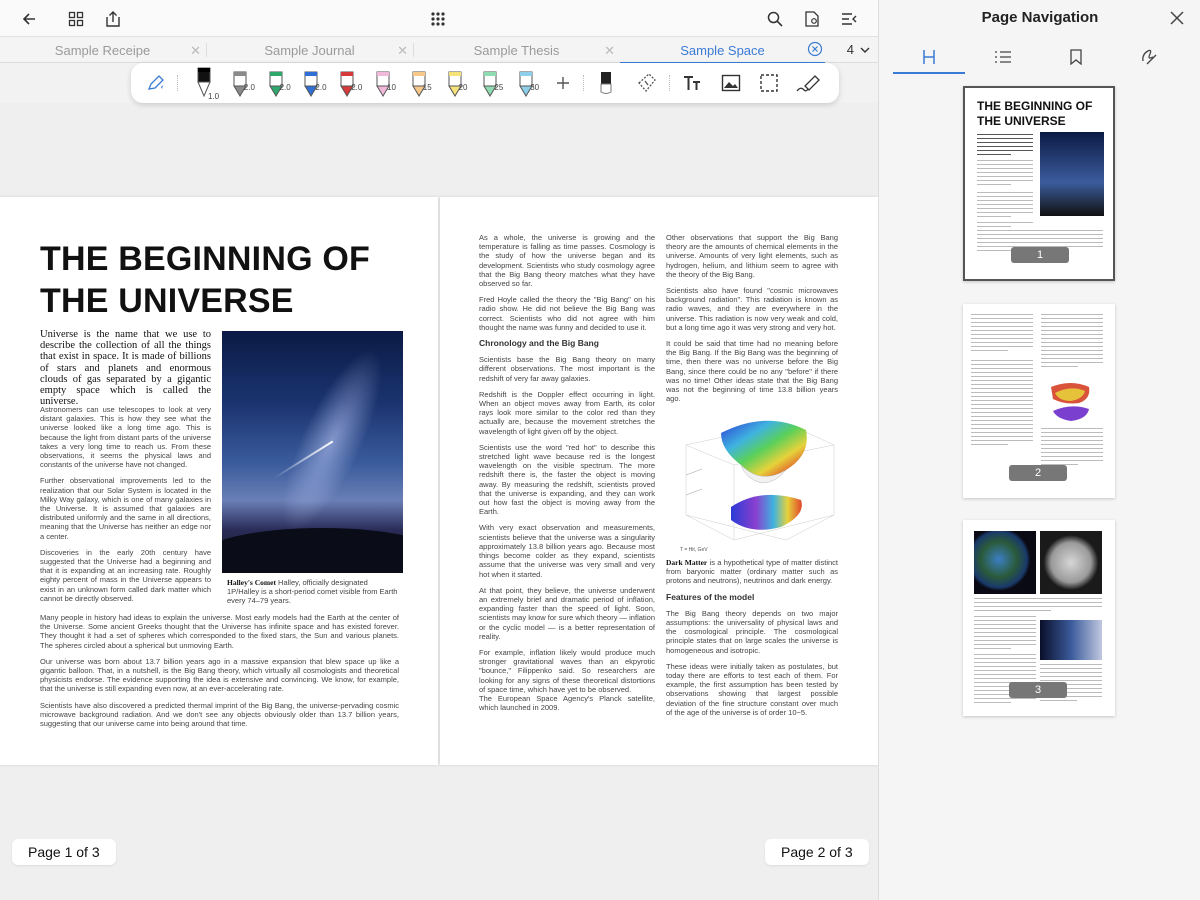 Image resolution: width=1200 pixels, height=900 pixels. I want to click on tab-outline, so click(929, 57).